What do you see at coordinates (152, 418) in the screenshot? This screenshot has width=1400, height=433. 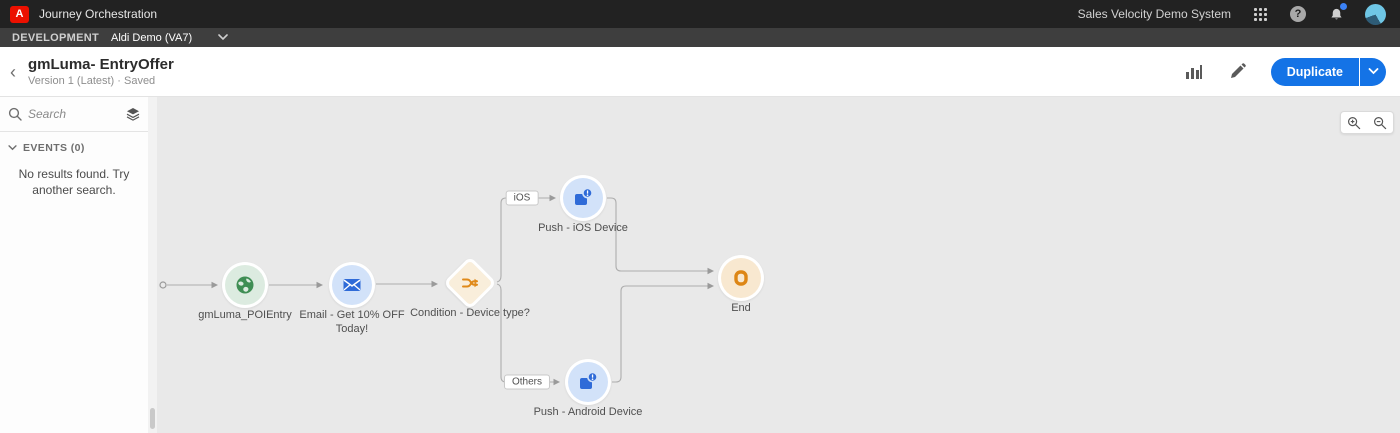 I see `scrollbar-thumb` at bounding box center [152, 418].